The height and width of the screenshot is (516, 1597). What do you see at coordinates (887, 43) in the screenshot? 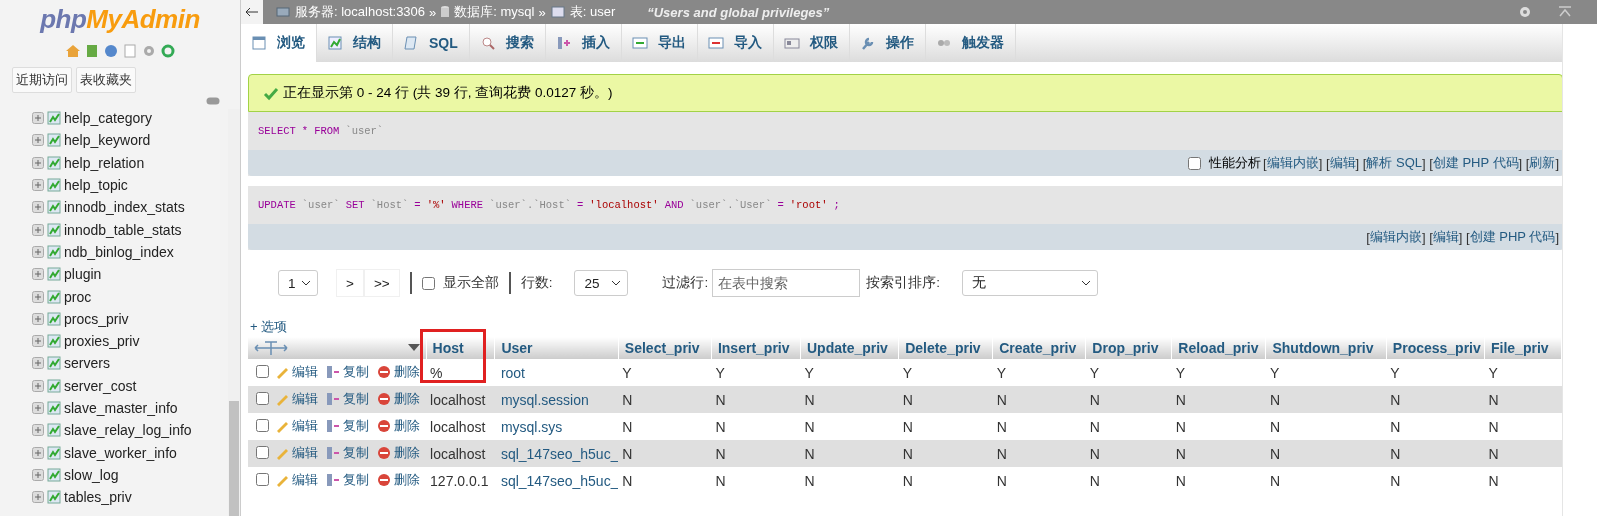
I see `tab: 操作` at bounding box center [887, 43].